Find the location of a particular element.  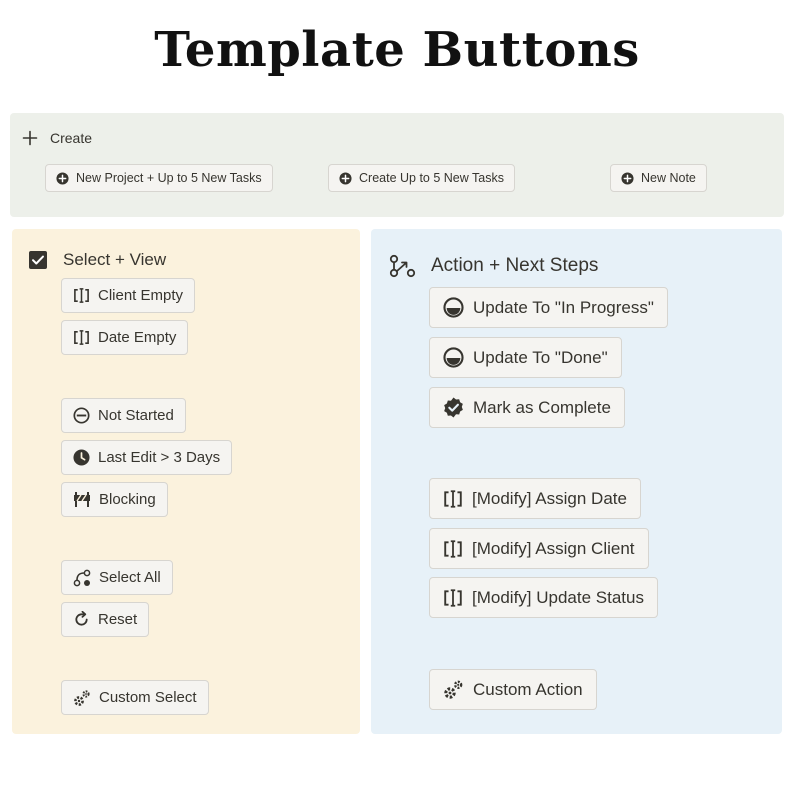

create-tasks-button: Create Up to 5 New Tasks is located at coordinates (421, 178).